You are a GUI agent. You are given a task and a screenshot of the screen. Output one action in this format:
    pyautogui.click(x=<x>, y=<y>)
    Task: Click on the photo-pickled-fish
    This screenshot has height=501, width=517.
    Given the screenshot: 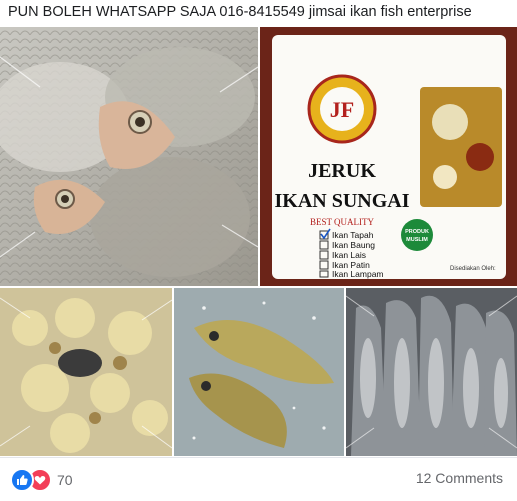 What is the action you would take?
    pyautogui.click(x=86, y=372)
    